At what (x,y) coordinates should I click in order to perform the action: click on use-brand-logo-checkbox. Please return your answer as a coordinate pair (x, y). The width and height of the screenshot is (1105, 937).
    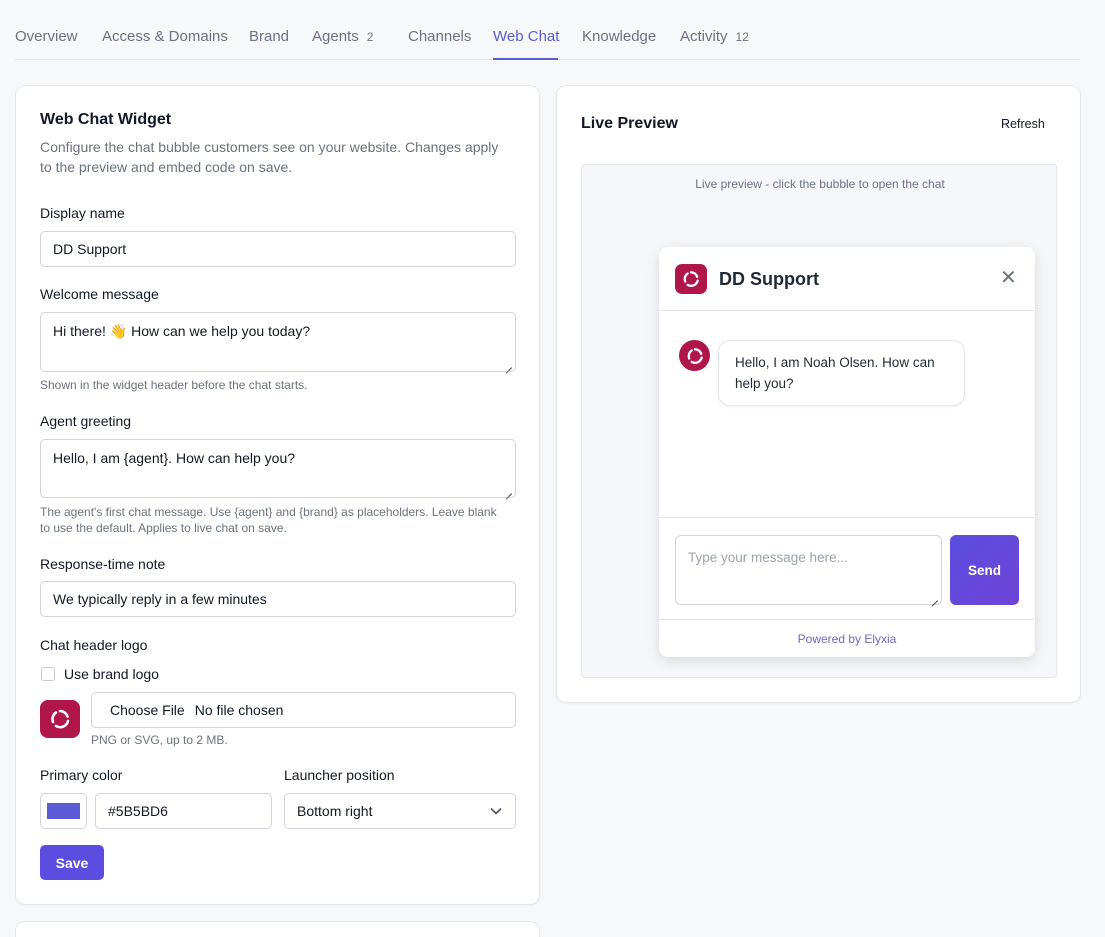
    Looking at the image, I should click on (48, 674).